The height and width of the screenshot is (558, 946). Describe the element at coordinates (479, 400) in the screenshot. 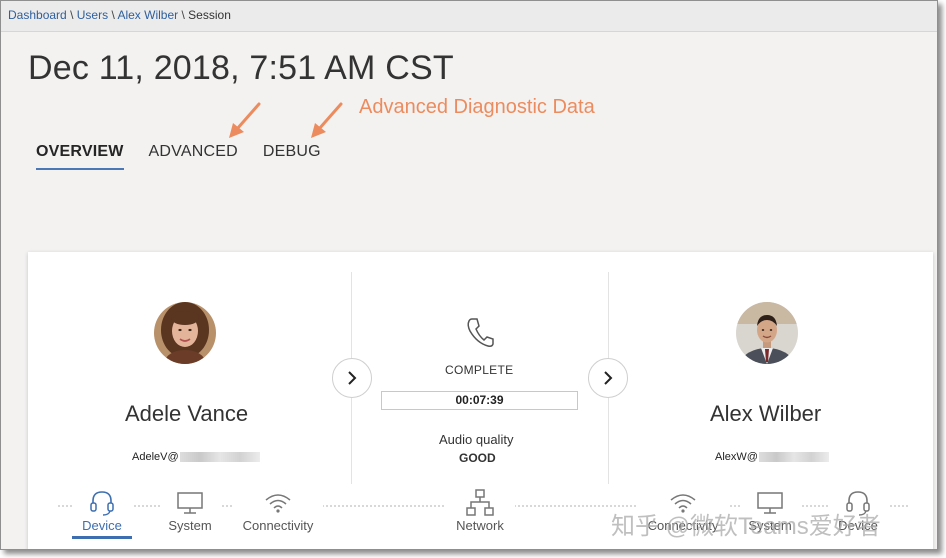

I see `call-duration: 00:07:39` at that location.